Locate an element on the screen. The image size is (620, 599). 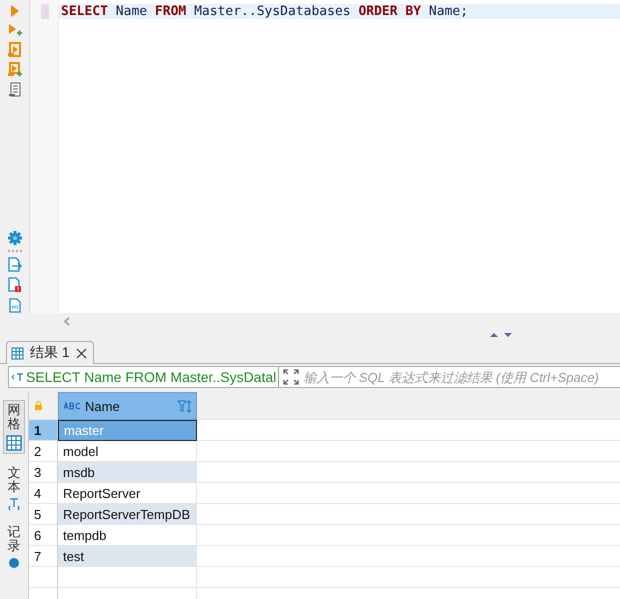
scroll-left-icon is located at coordinates (67, 321).